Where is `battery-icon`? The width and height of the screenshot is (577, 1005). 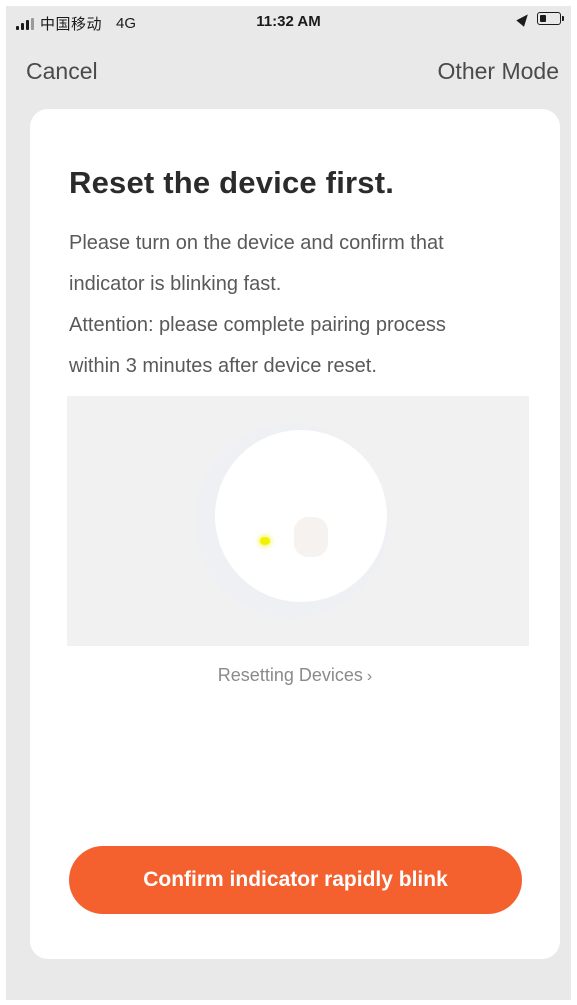 battery-icon is located at coordinates (550, 18).